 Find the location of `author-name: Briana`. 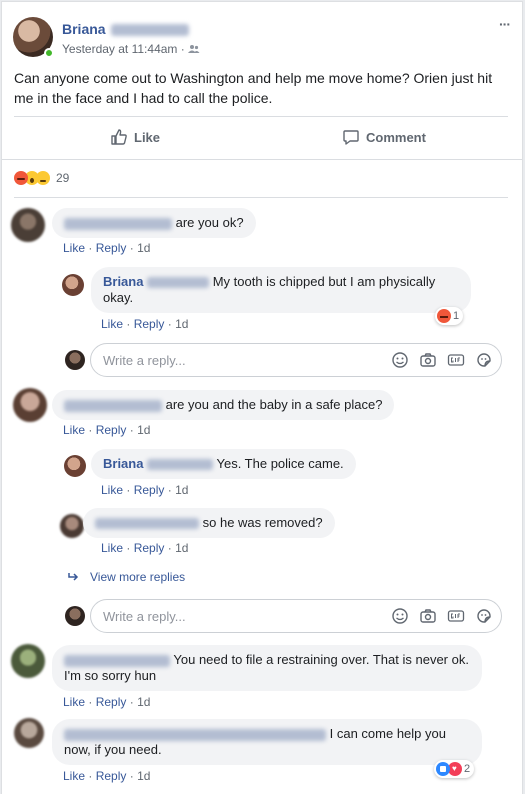

author-name: Briana is located at coordinates (126, 29).